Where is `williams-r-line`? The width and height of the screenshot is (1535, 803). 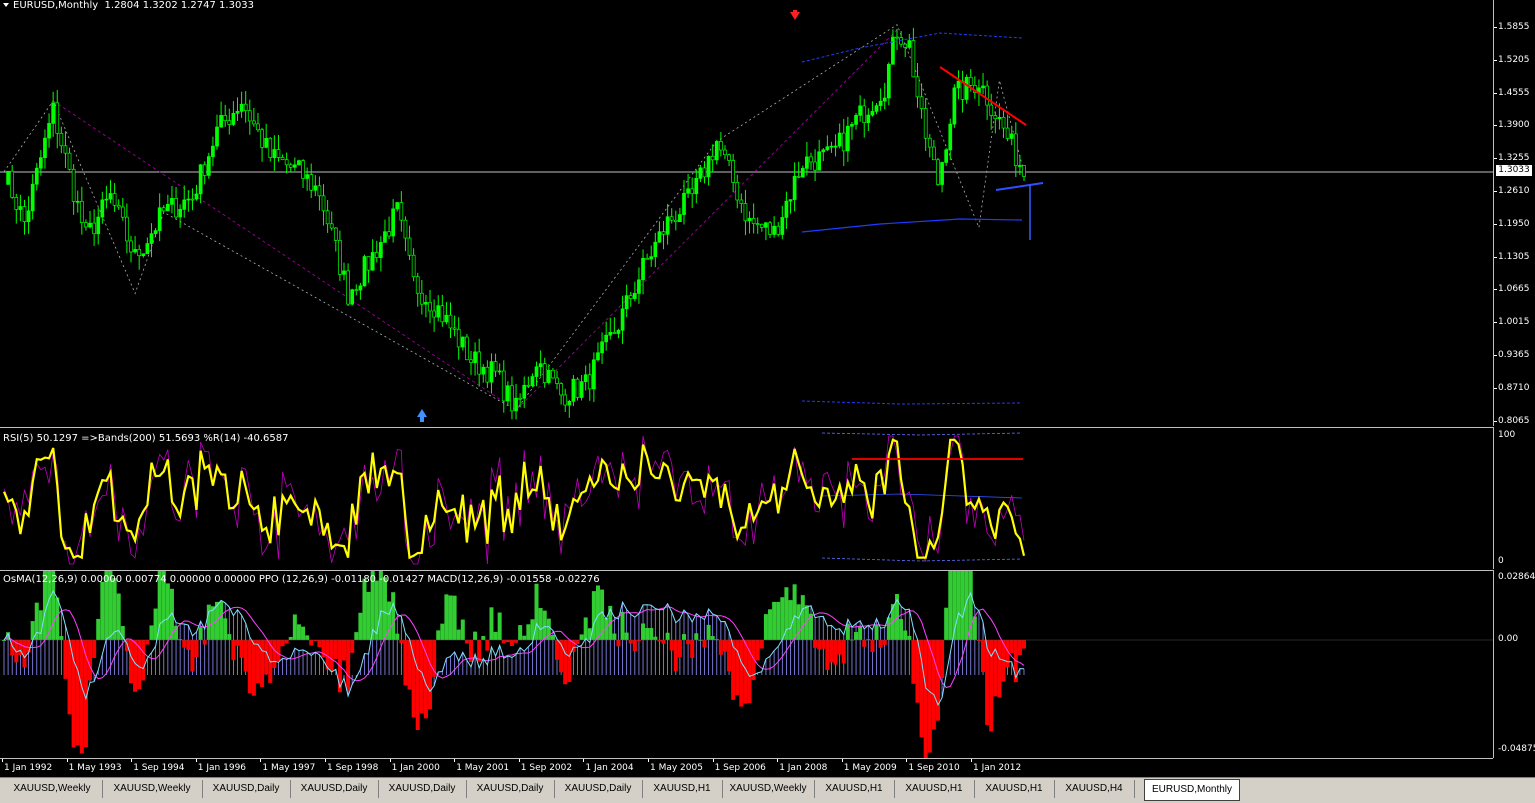
williams-r-line is located at coordinates (514, 500).